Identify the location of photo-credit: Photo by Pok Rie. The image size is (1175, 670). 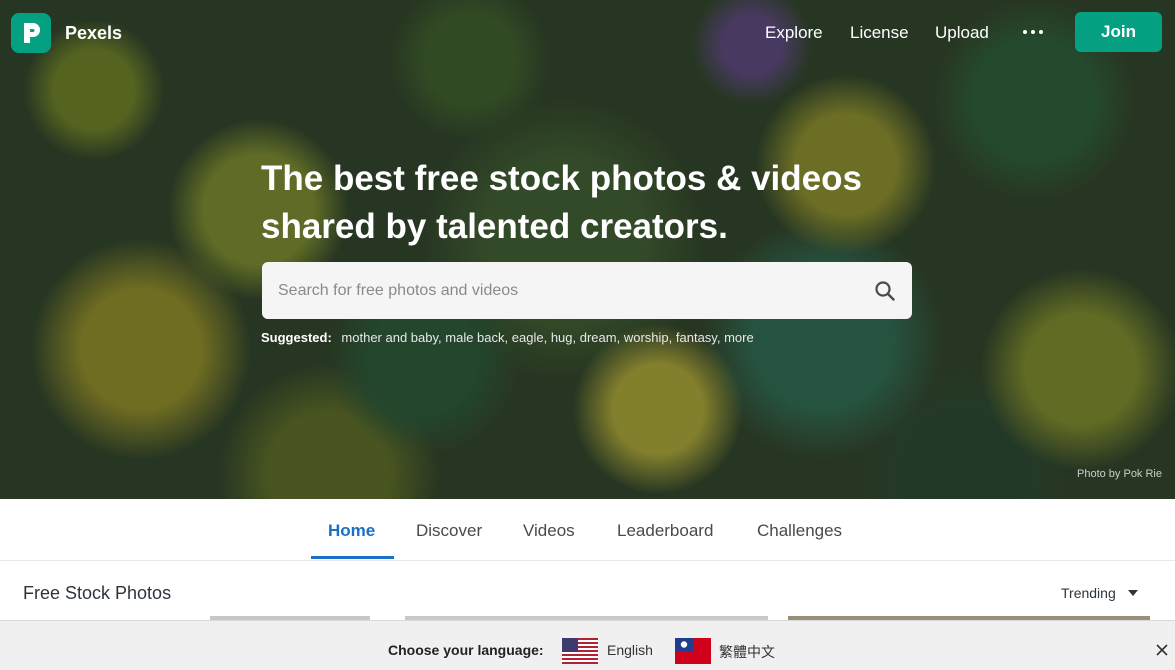
(1119, 474).